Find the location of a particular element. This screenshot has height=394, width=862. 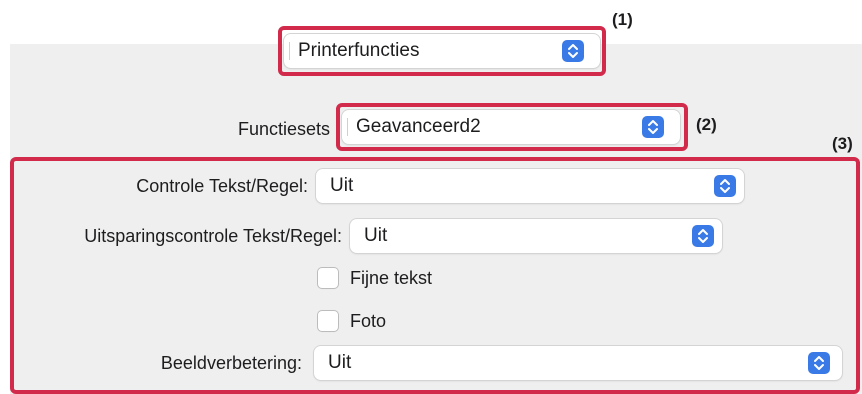

text-line-exclusion-value: Uit is located at coordinates (376, 235).